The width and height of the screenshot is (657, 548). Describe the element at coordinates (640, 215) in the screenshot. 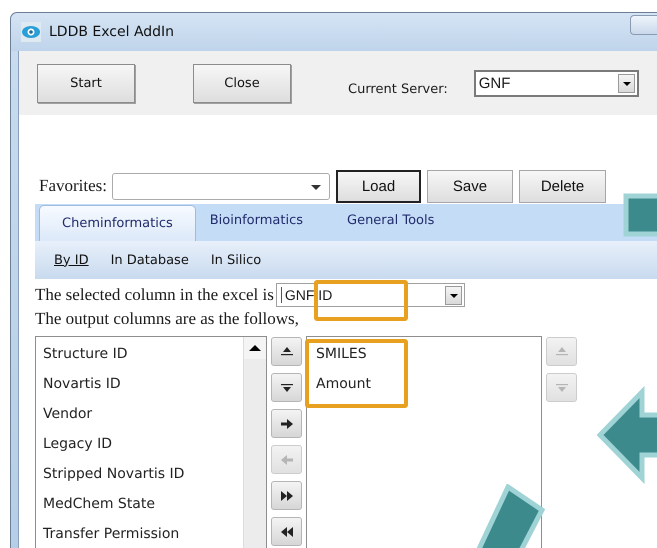

I see `arrow-drawing` at that location.